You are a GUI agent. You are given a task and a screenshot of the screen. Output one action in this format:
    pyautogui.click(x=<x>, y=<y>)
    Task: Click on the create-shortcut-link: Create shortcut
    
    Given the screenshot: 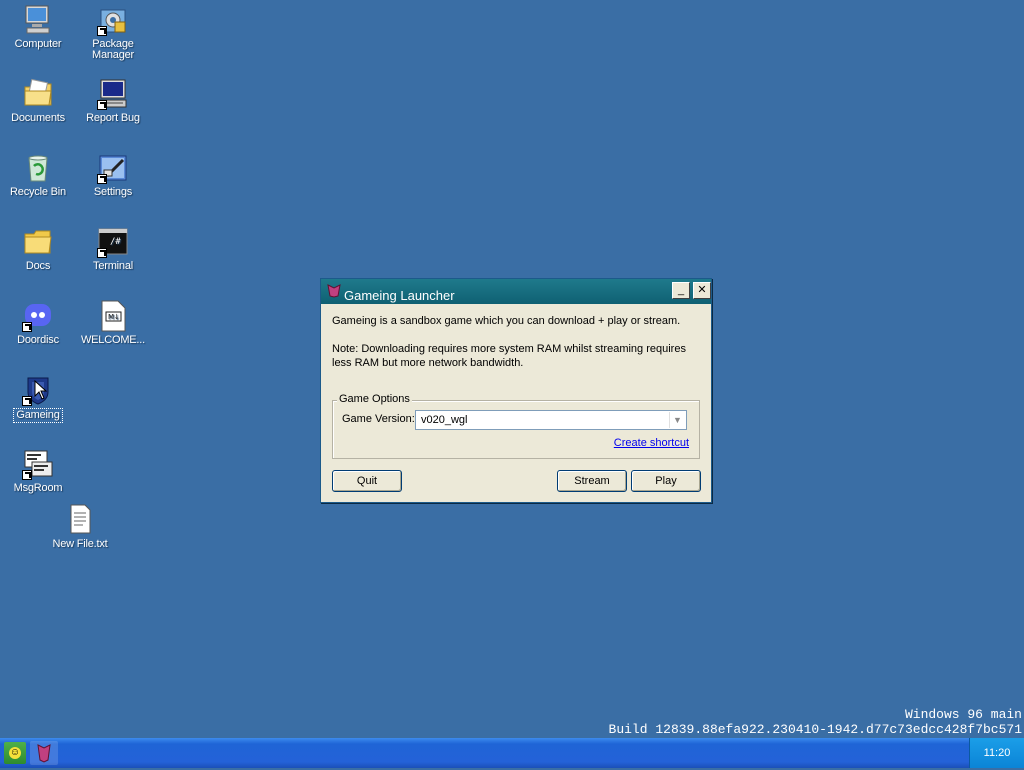 What is the action you would take?
    pyautogui.click(x=651, y=443)
    